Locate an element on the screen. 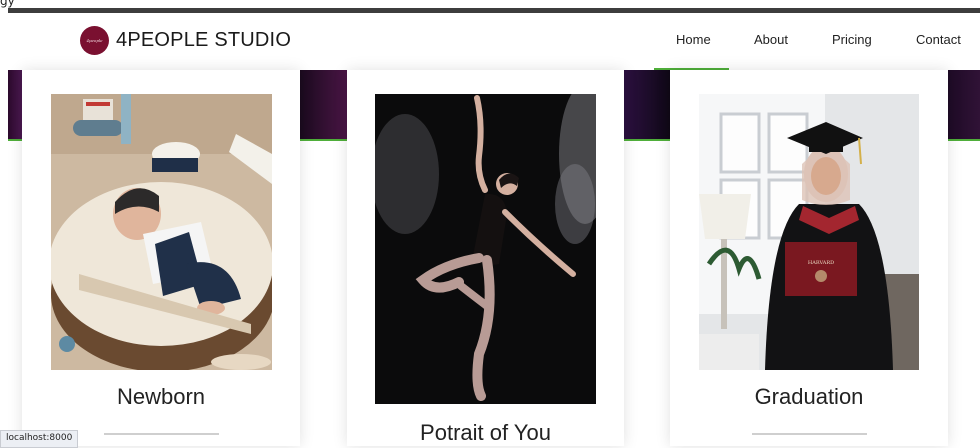  browser-status-url: localhost:8000 is located at coordinates (39, 439).